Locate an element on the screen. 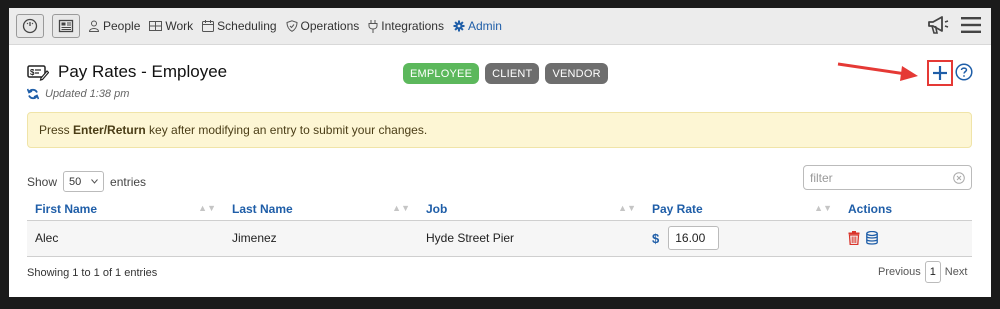  show-label: Show is located at coordinates (42, 181).